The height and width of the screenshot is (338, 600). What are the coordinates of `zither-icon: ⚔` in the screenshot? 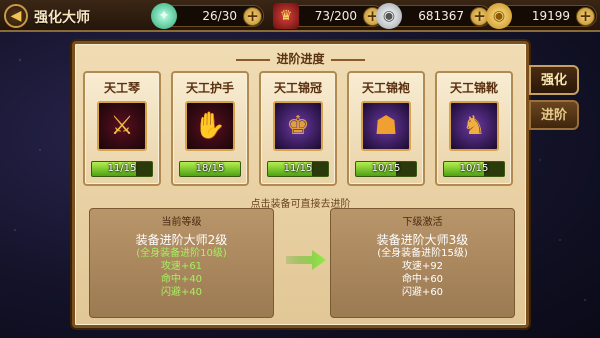 It's located at (122, 126).